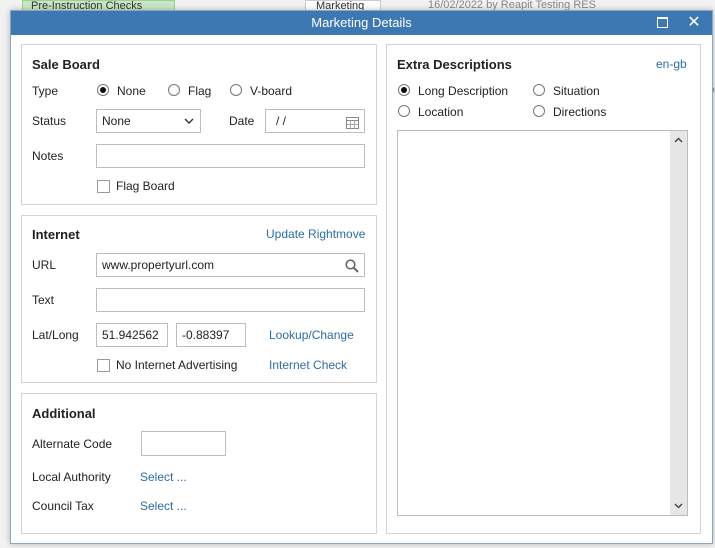 The height and width of the screenshot is (548, 715). What do you see at coordinates (43, 300) in the screenshot?
I see `text-label: Text` at bounding box center [43, 300].